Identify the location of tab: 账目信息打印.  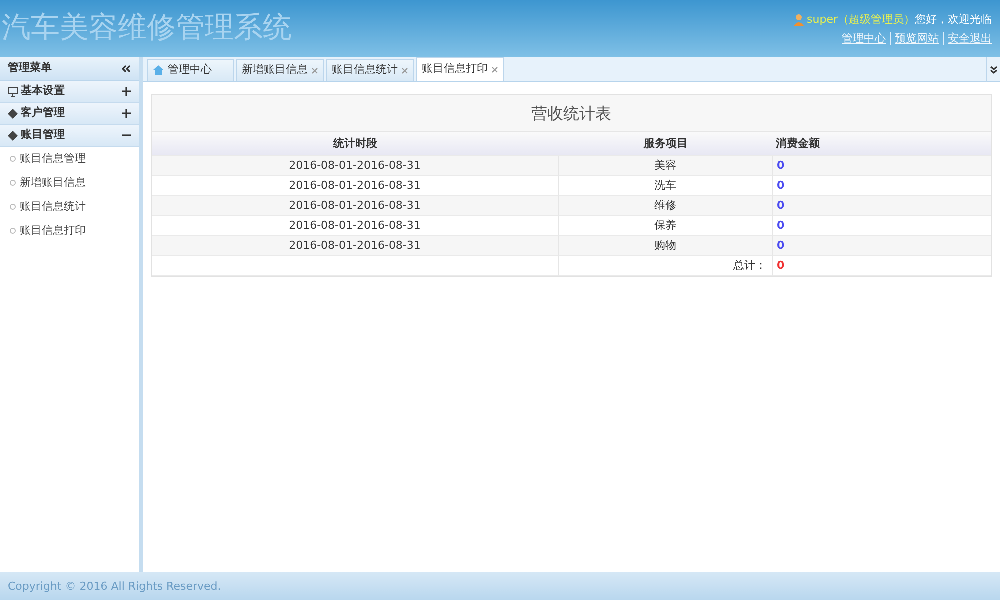
(460, 69).